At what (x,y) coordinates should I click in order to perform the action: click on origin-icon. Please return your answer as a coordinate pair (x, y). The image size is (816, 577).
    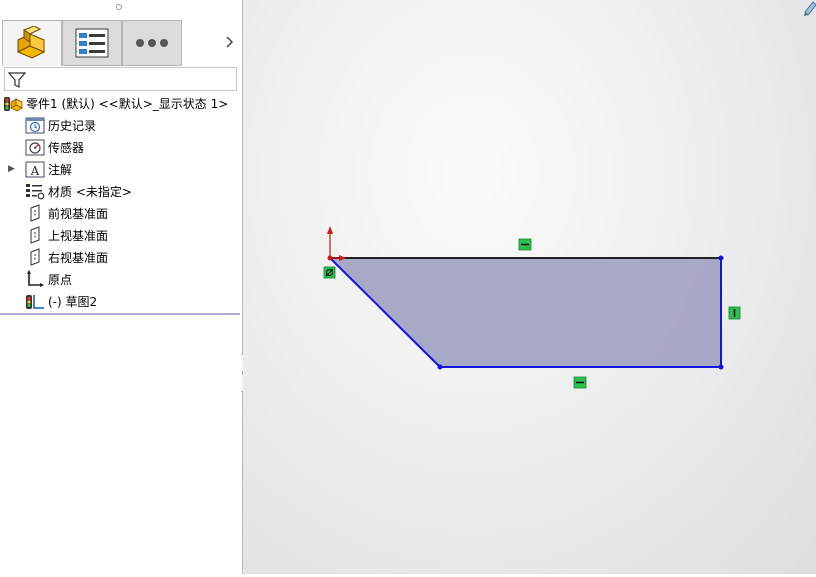
    Looking at the image, I should click on (35, 279).